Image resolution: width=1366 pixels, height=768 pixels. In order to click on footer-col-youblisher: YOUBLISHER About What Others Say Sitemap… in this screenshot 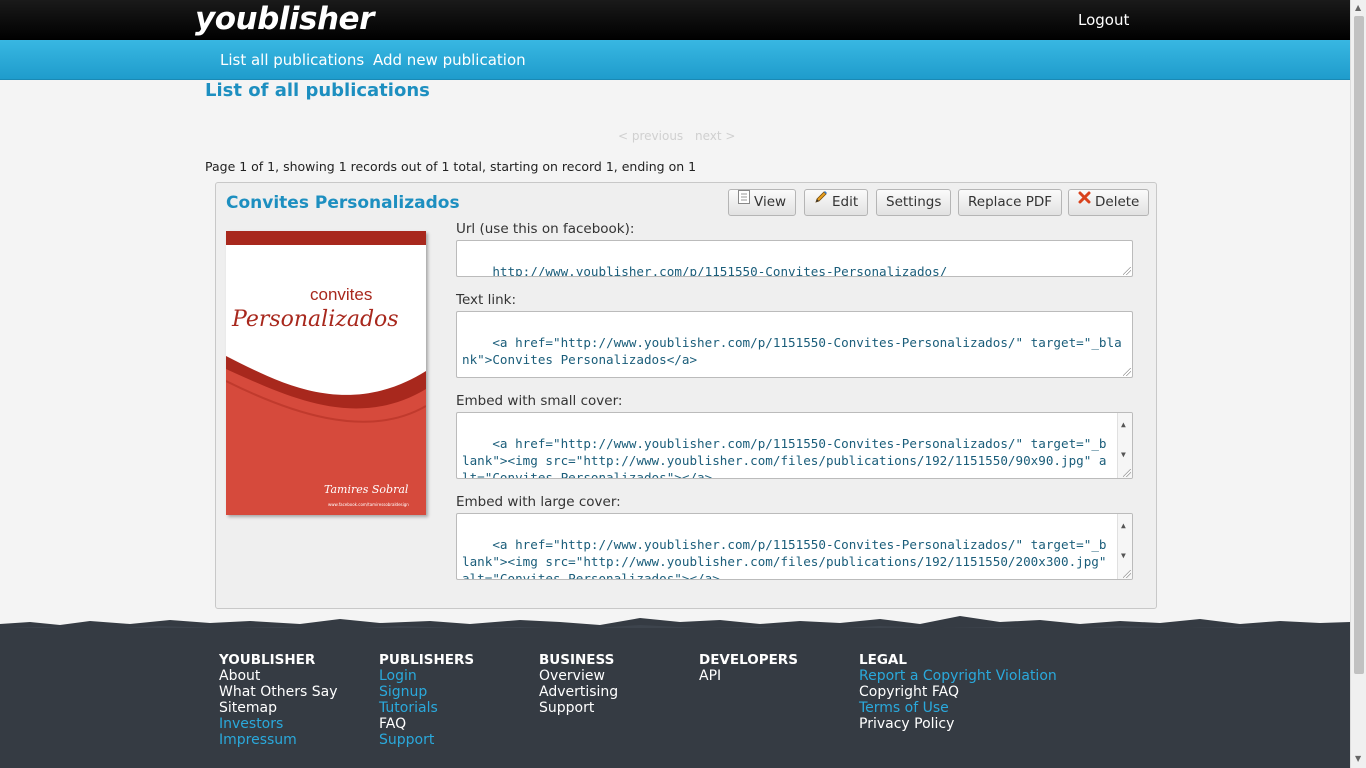, I will do `click(278, 700)`.